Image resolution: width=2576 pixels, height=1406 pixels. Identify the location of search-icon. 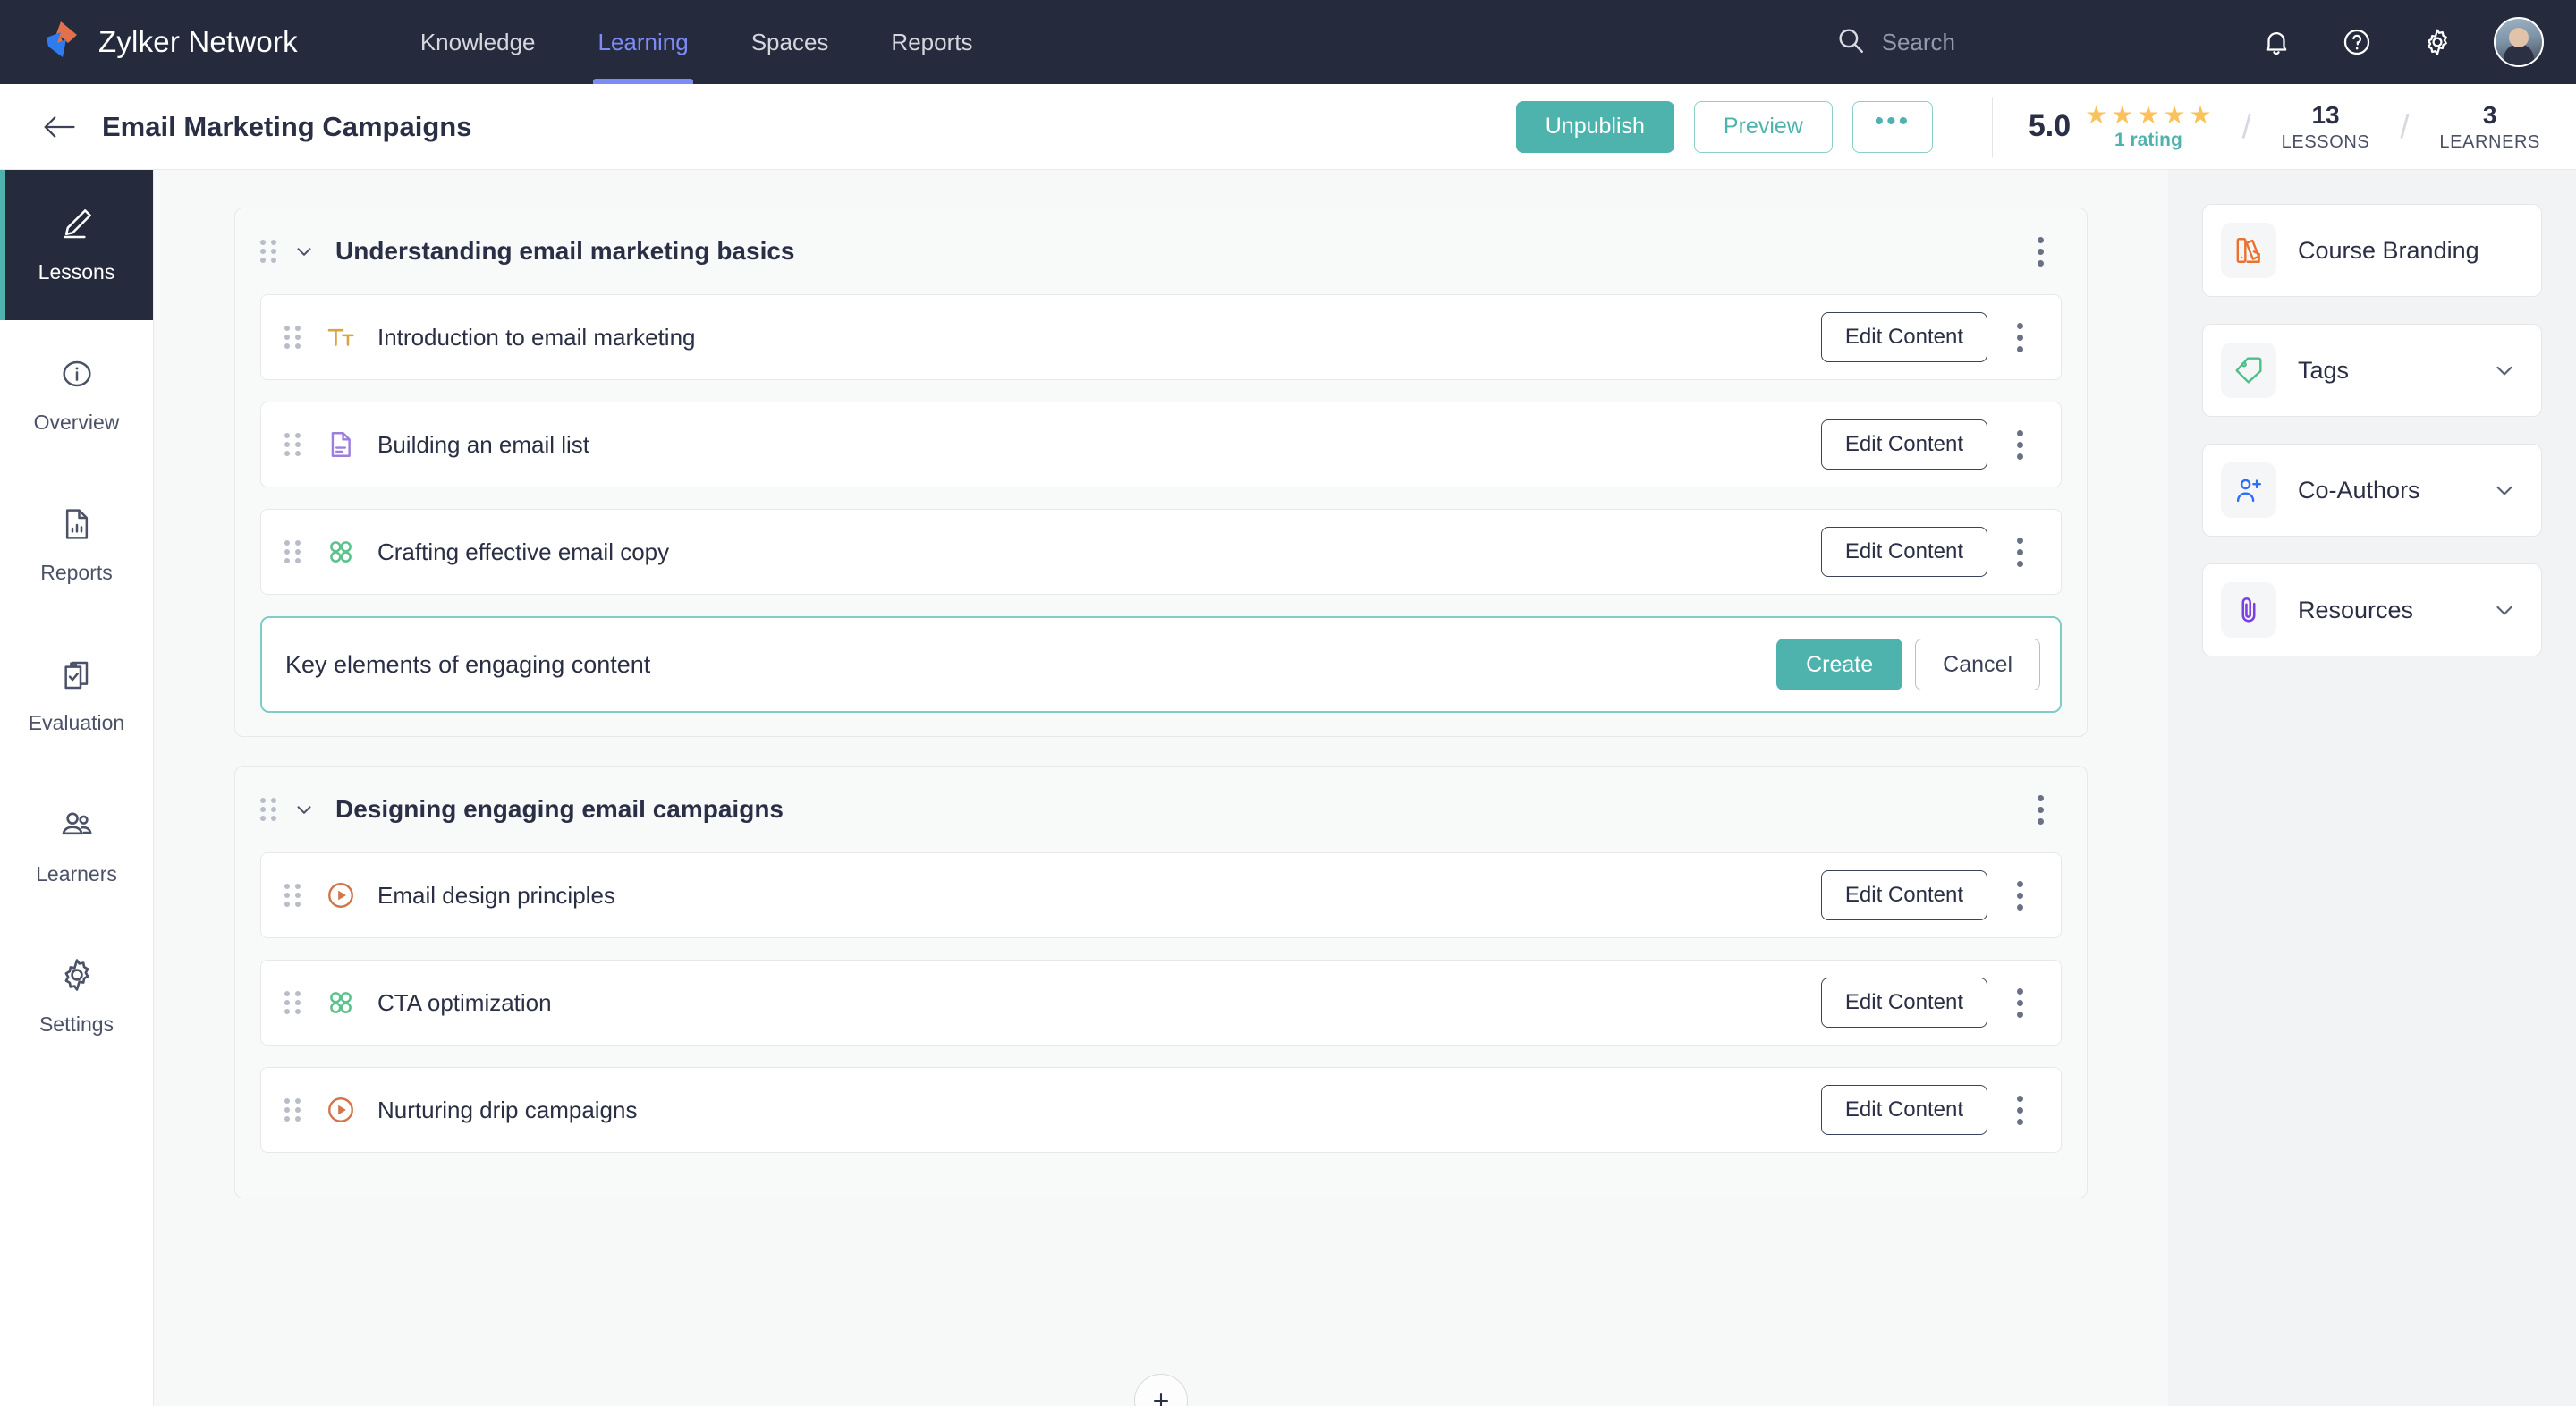
(1850, 43).